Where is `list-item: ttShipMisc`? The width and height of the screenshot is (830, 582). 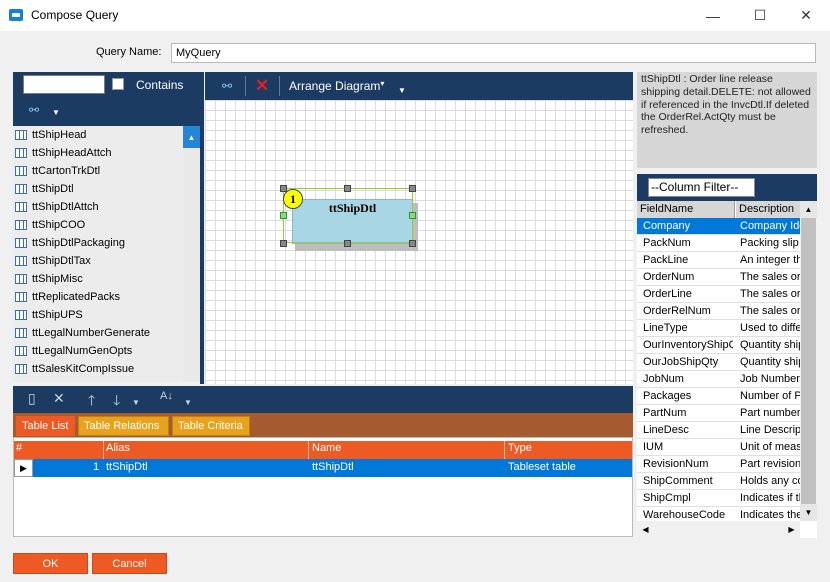
list-item: ttShipMisc is located at coordinates (98, 279).